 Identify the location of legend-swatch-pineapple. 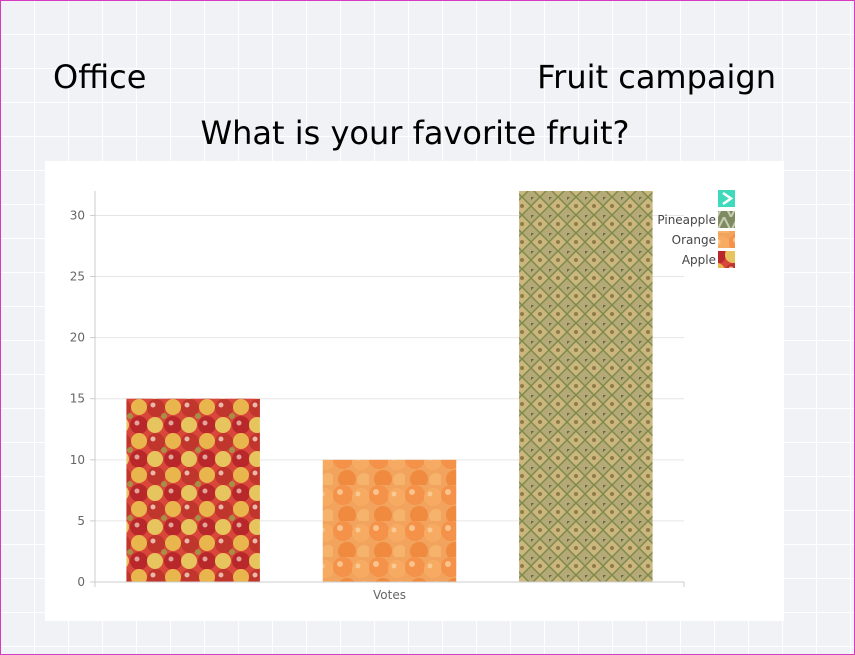
(726, 219).